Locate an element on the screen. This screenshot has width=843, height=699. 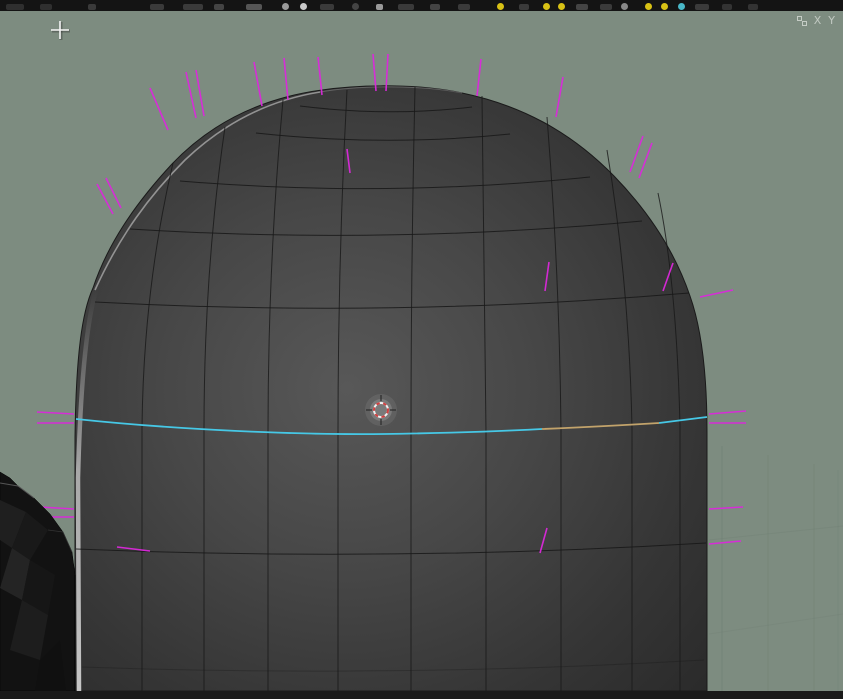
top-header-bar is located at coordinates (421, 5).